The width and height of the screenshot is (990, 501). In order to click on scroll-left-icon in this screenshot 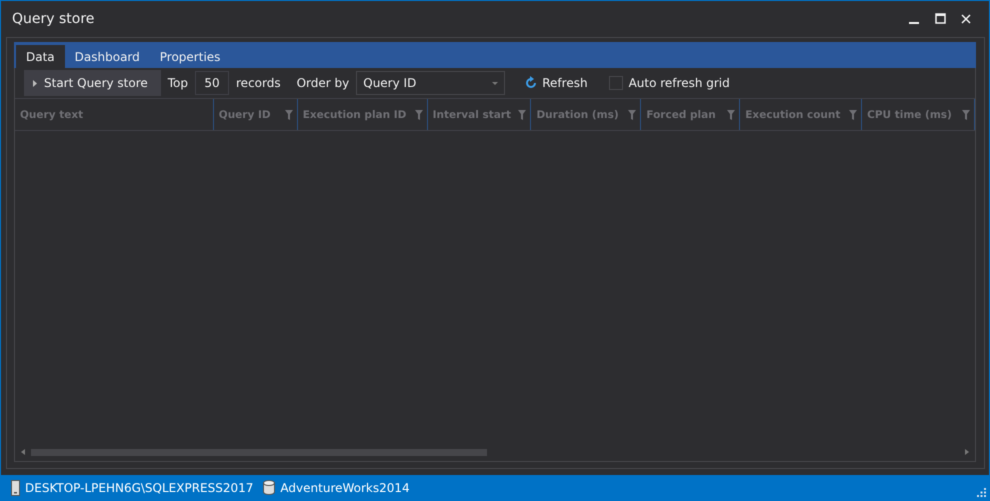, I will do `click(23, 452)`.